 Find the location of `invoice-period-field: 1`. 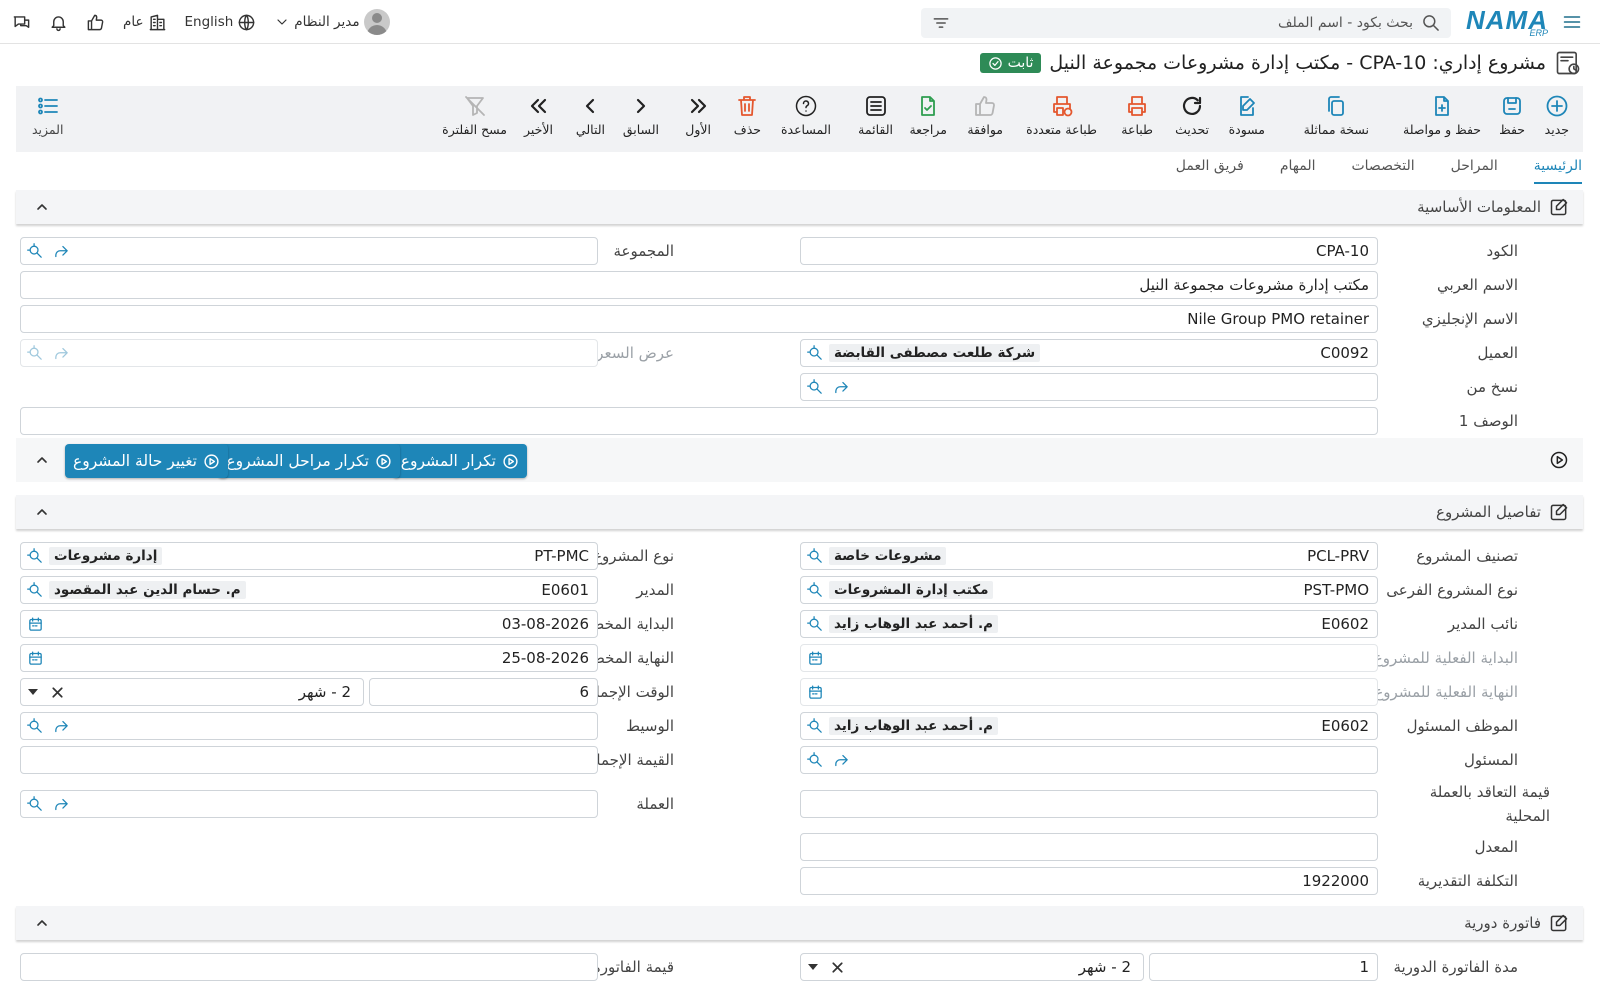

invoice-period-field: 1 is located at coordinates (1263, 967).